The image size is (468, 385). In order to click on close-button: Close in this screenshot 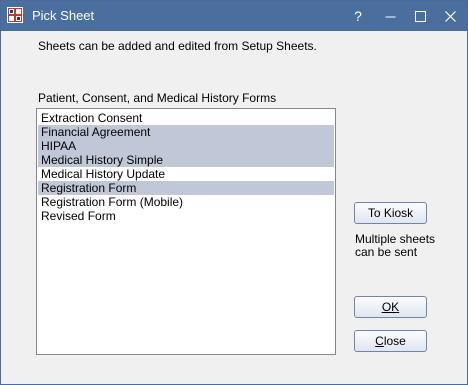, I will do `click(390, 341)`.